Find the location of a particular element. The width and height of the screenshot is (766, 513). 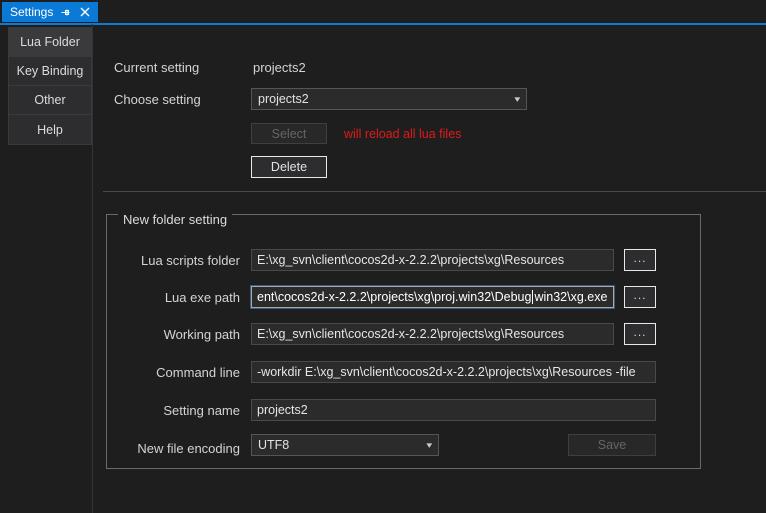

setting-name-input: projects2 is located at coordinates (453, 410).